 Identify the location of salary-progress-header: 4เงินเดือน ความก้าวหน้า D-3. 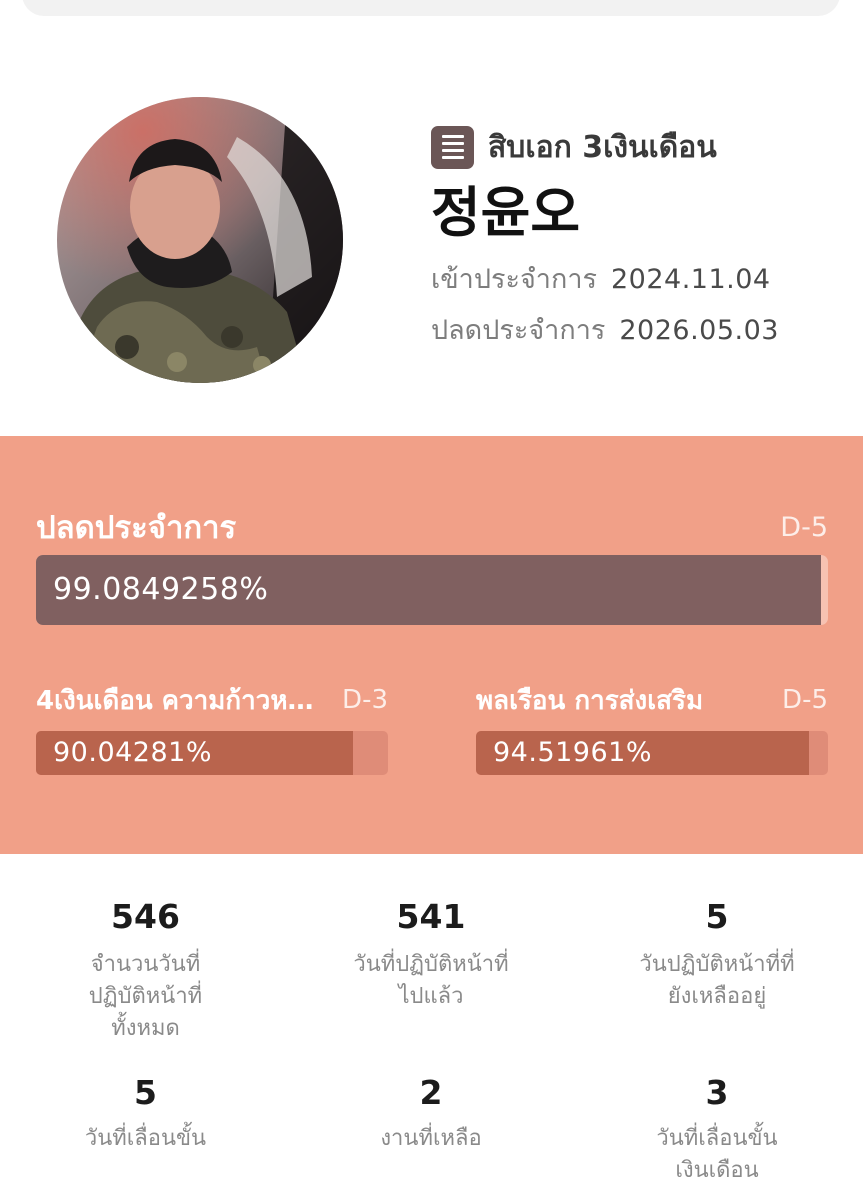
(212, 700).